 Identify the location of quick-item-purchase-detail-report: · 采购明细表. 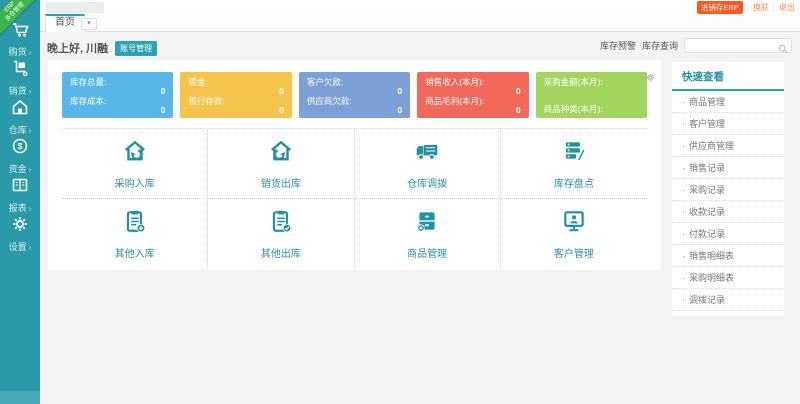
(728, 278).